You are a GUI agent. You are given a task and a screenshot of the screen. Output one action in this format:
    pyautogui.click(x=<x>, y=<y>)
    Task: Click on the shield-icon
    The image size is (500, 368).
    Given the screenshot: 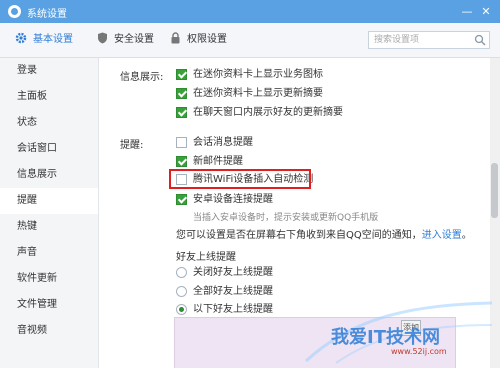 What is the action you would take?
    pyautogui.click(x=102, y=40)
    